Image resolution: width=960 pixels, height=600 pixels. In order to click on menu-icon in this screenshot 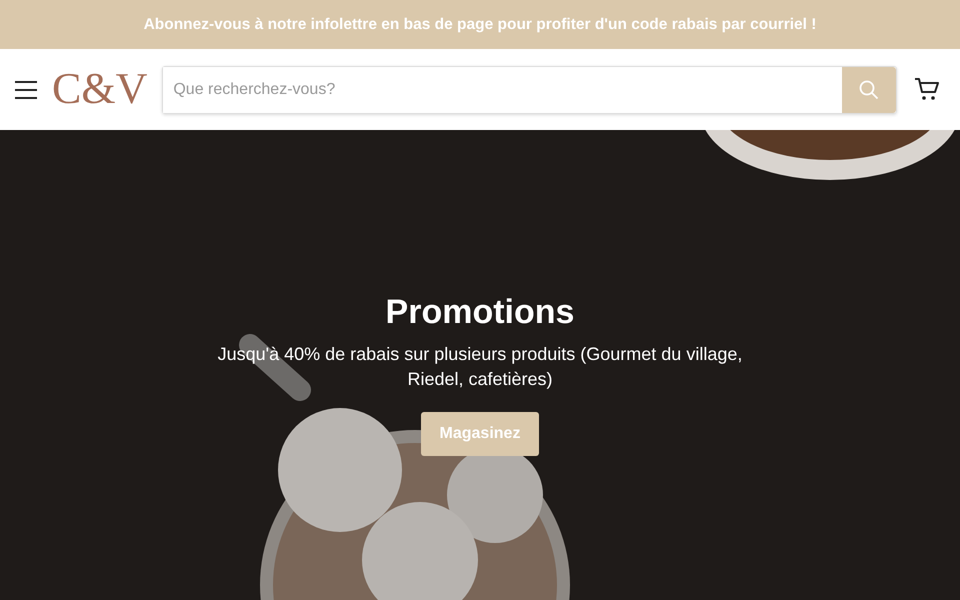, I will do `click(26, 89)`.